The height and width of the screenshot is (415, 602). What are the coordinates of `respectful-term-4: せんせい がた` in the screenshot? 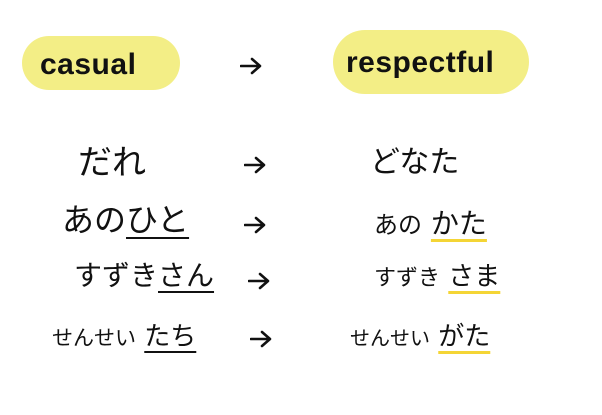 It's located at (420, 337).